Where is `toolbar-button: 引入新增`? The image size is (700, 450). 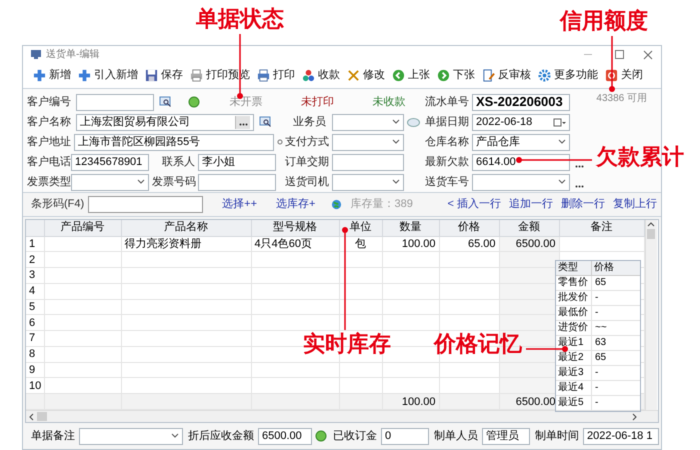 toolbar-button: 引入新增 is located at coordinates (108, 75).